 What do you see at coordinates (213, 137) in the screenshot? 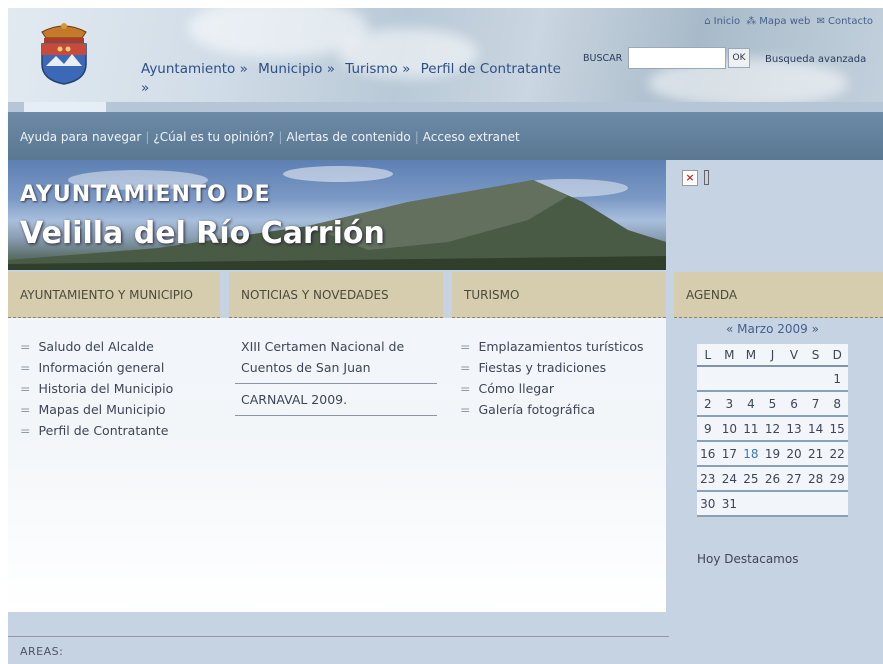
I see `link-opinion: ¿Cúal es tu opinión?` at bounding box center [213, 137].